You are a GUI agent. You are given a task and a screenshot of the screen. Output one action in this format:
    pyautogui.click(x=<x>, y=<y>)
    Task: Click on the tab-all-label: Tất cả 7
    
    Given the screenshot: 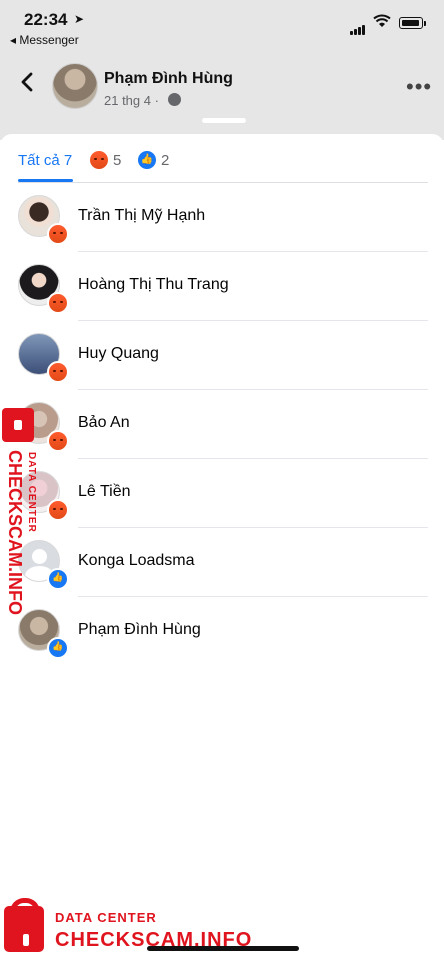 What is the action you would take?
    pyautogui.click(x=45, y=160)
    